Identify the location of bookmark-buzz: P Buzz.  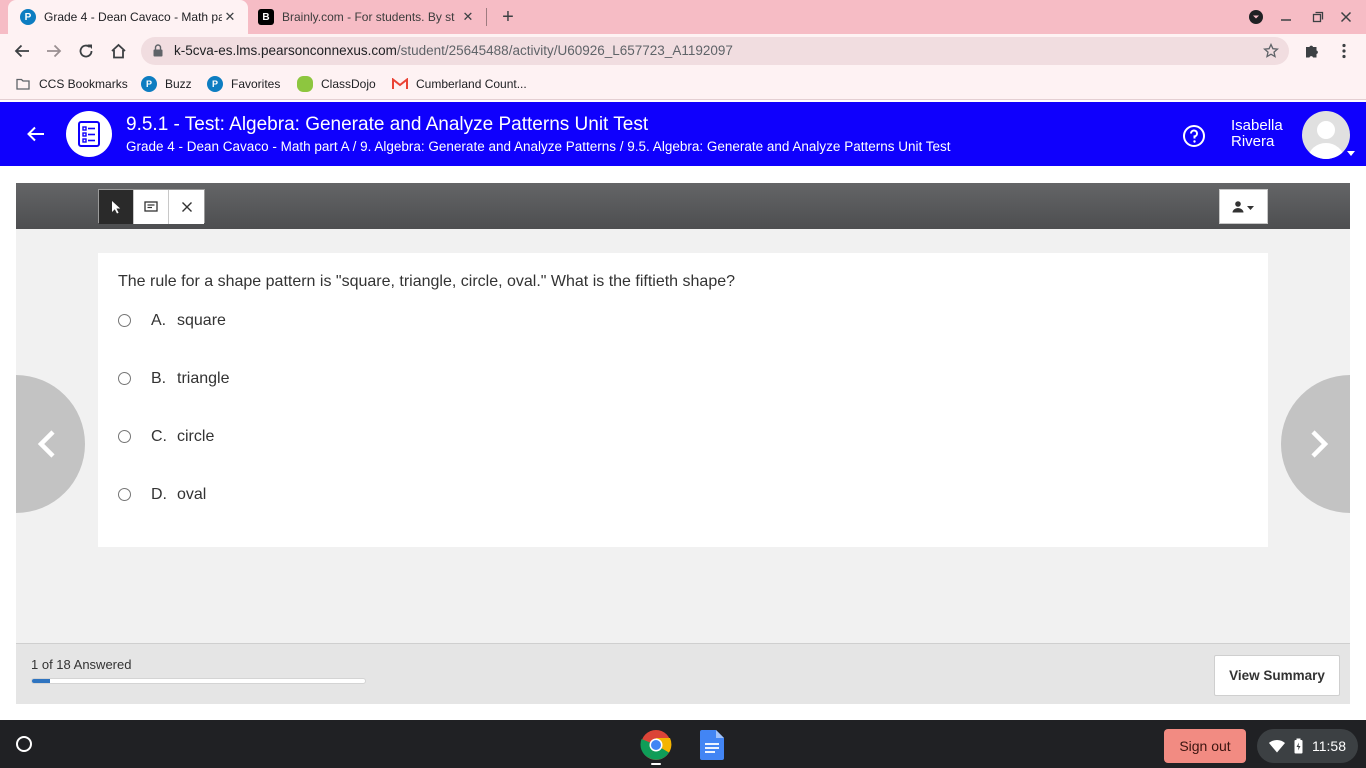
(166, 84).